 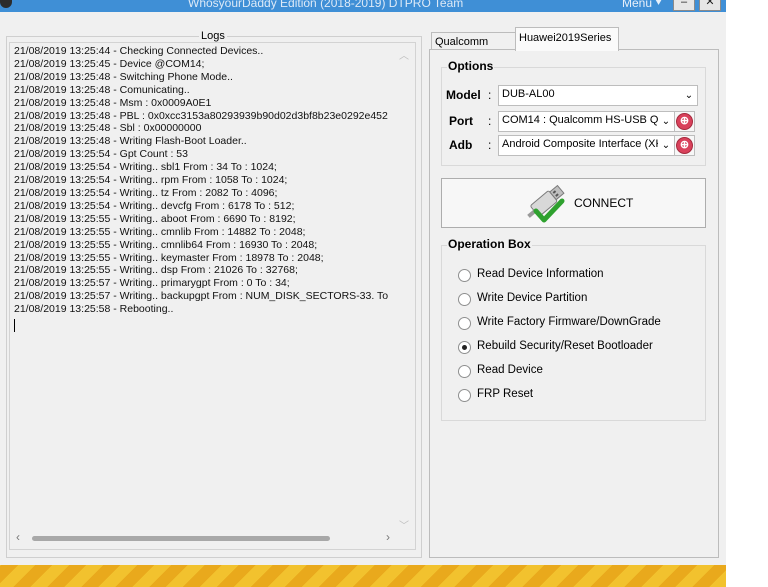 I want to click on scroll-right-icon: ›, so click(x=388, y=537).